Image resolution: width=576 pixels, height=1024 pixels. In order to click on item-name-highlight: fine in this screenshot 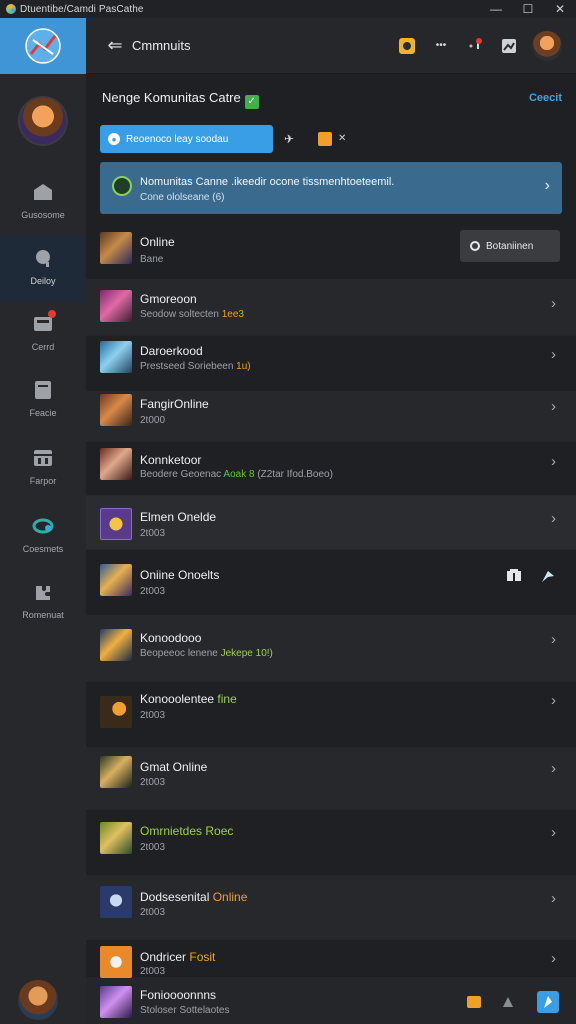, I will do `click(227, 699)`.